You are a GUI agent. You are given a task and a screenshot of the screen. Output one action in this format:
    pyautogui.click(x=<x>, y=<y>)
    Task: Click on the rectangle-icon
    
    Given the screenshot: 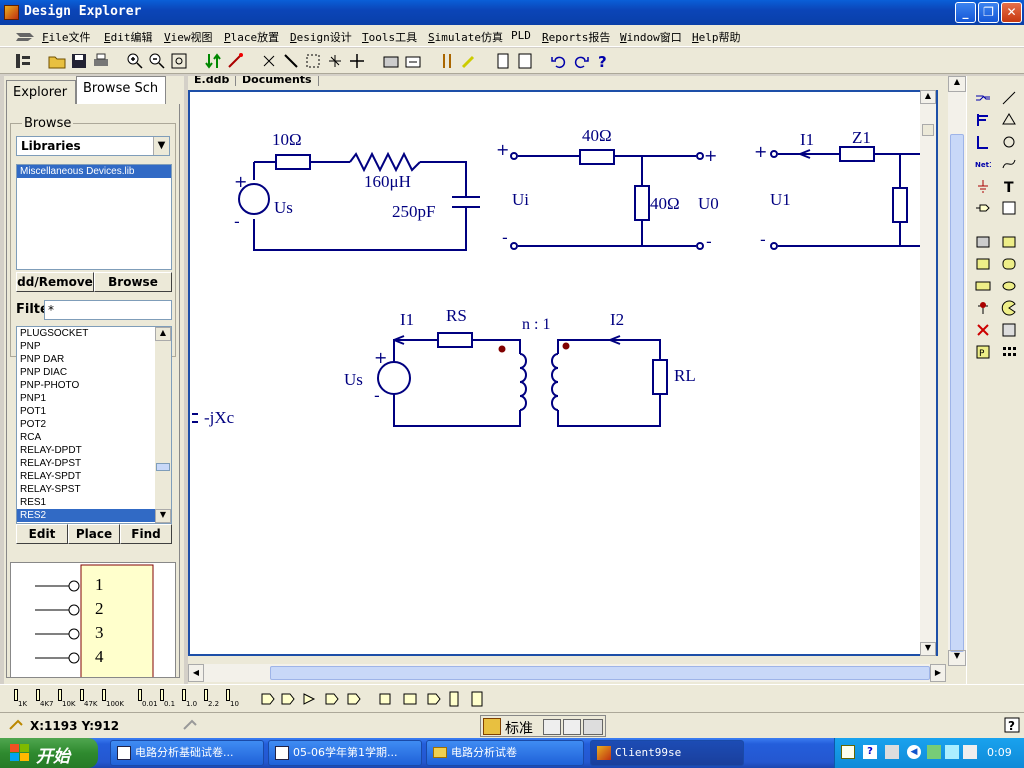 What is the action you would take?
    pyautogui.click(x=1009, y=242)
    